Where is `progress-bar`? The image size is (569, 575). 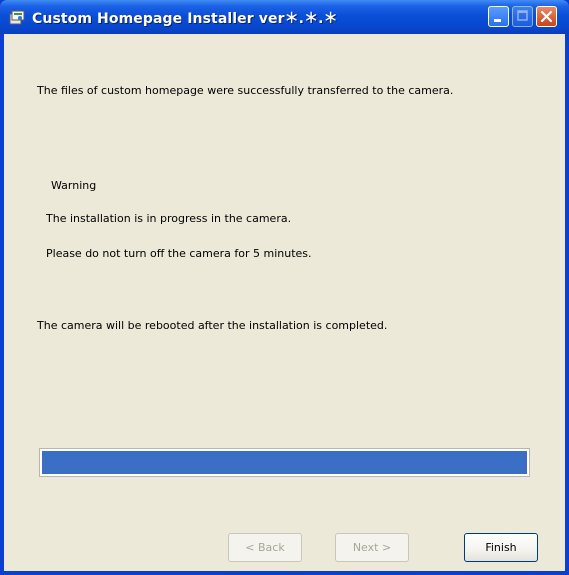 progress-bar is located at coordinates (284, 462).